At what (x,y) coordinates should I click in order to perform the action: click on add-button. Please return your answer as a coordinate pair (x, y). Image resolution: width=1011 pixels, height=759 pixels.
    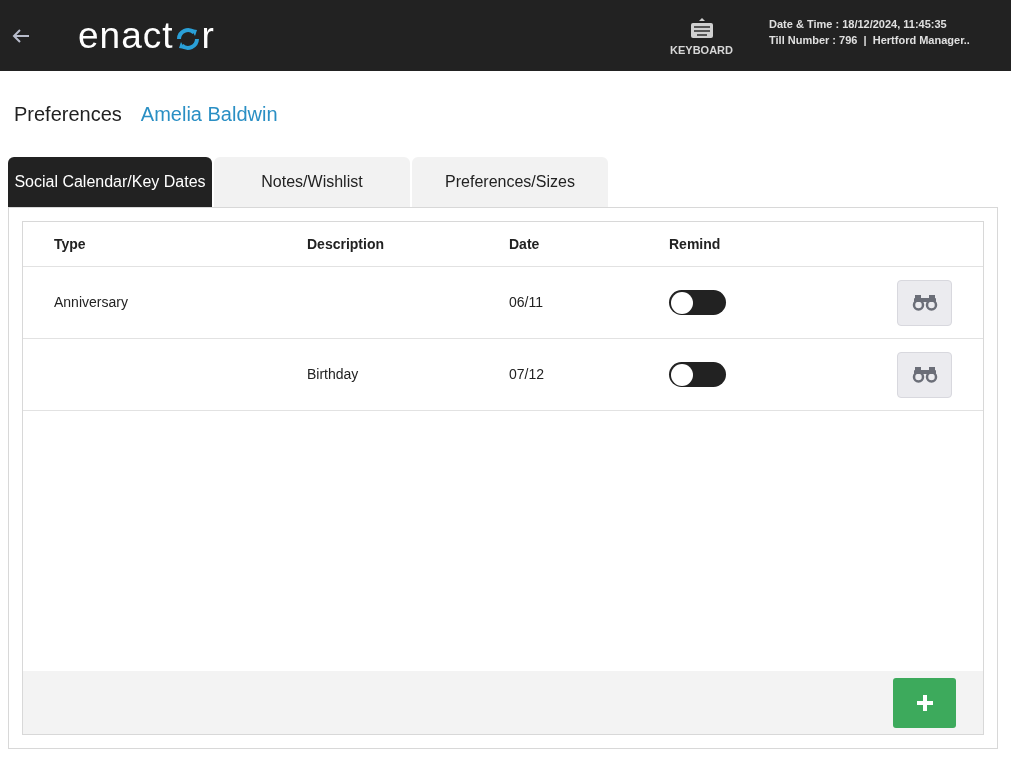
    Looking at the image, I should click on (924, 702).